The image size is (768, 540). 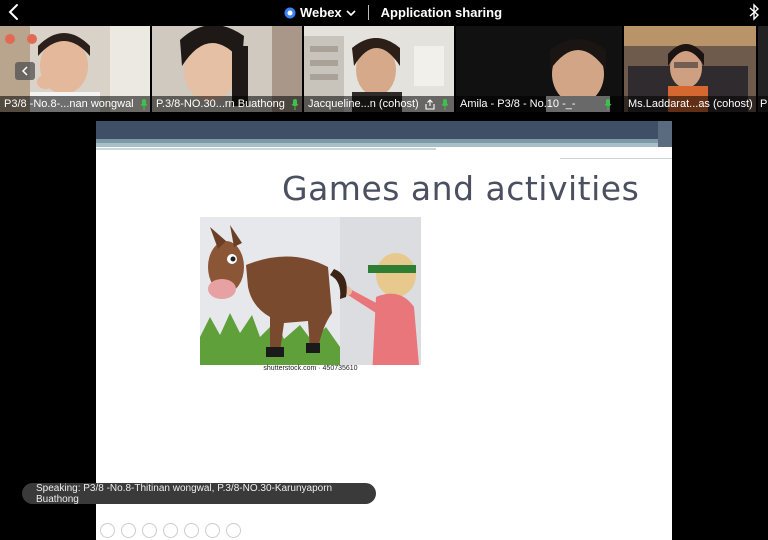 What do you see at coordinates (539, 69) in the screenshot?
I see `participant-tile: Amila - P3/8 - No.10 -_-` at bounding box center [539, 69].